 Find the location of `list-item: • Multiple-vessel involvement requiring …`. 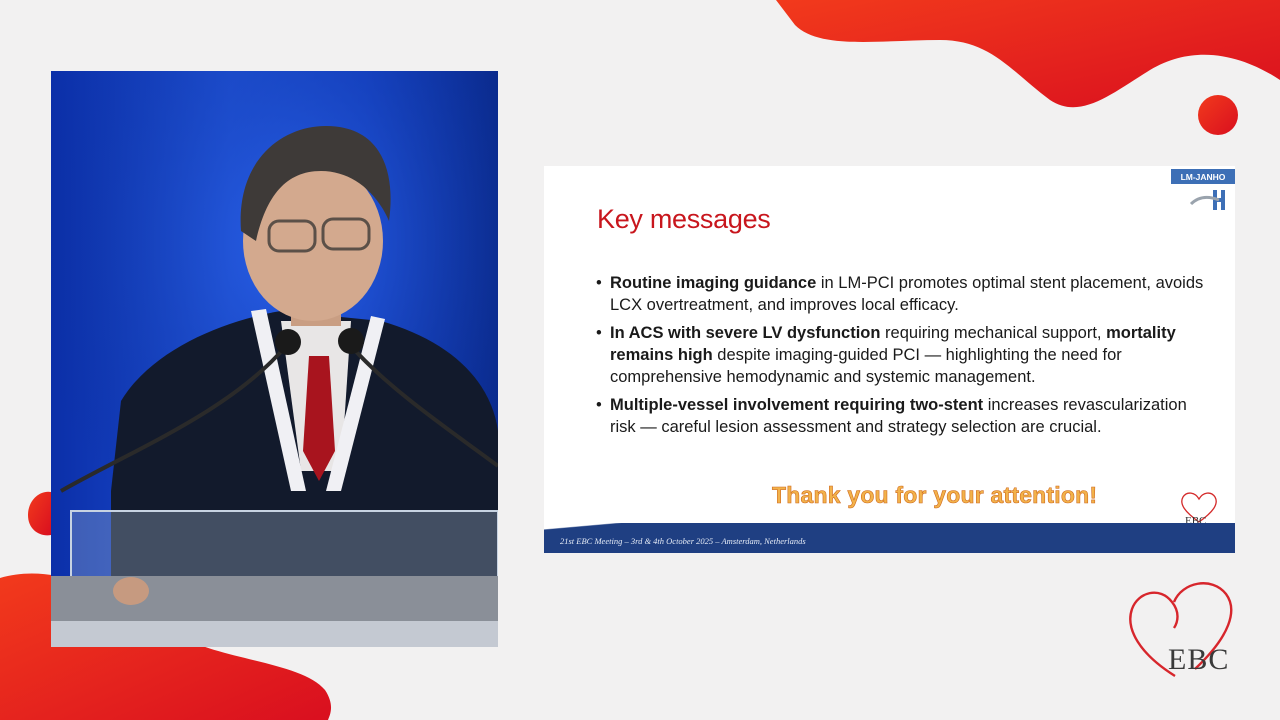

list-item: • Multiple-vessel involvement requiring … is located at coordinates (906, 416).